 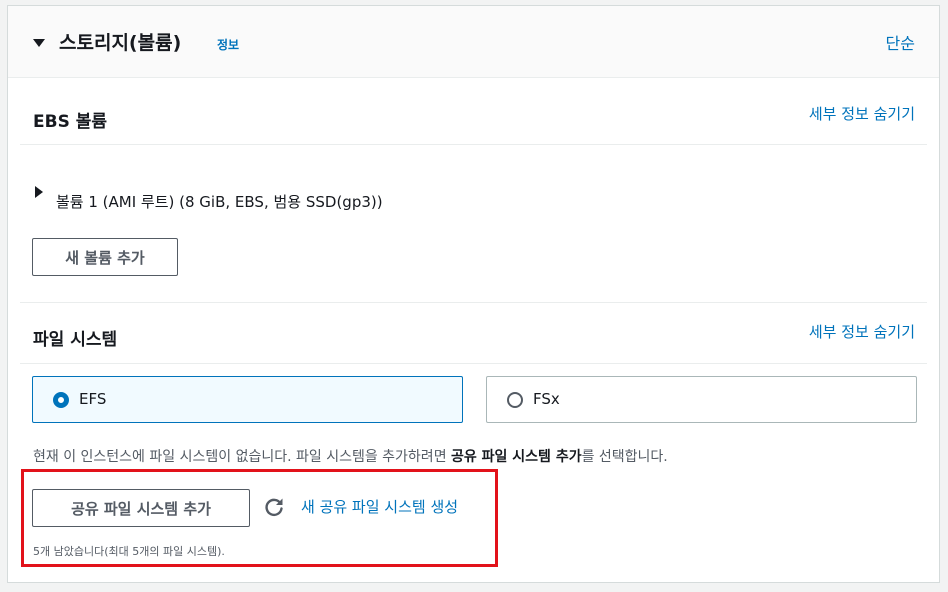 What do you see at coordinates (141, 508) in the screenshot?
I see `add-shared-filesystem-button: 공유 파일 시스템 추가` at bounding box center [141, 508].